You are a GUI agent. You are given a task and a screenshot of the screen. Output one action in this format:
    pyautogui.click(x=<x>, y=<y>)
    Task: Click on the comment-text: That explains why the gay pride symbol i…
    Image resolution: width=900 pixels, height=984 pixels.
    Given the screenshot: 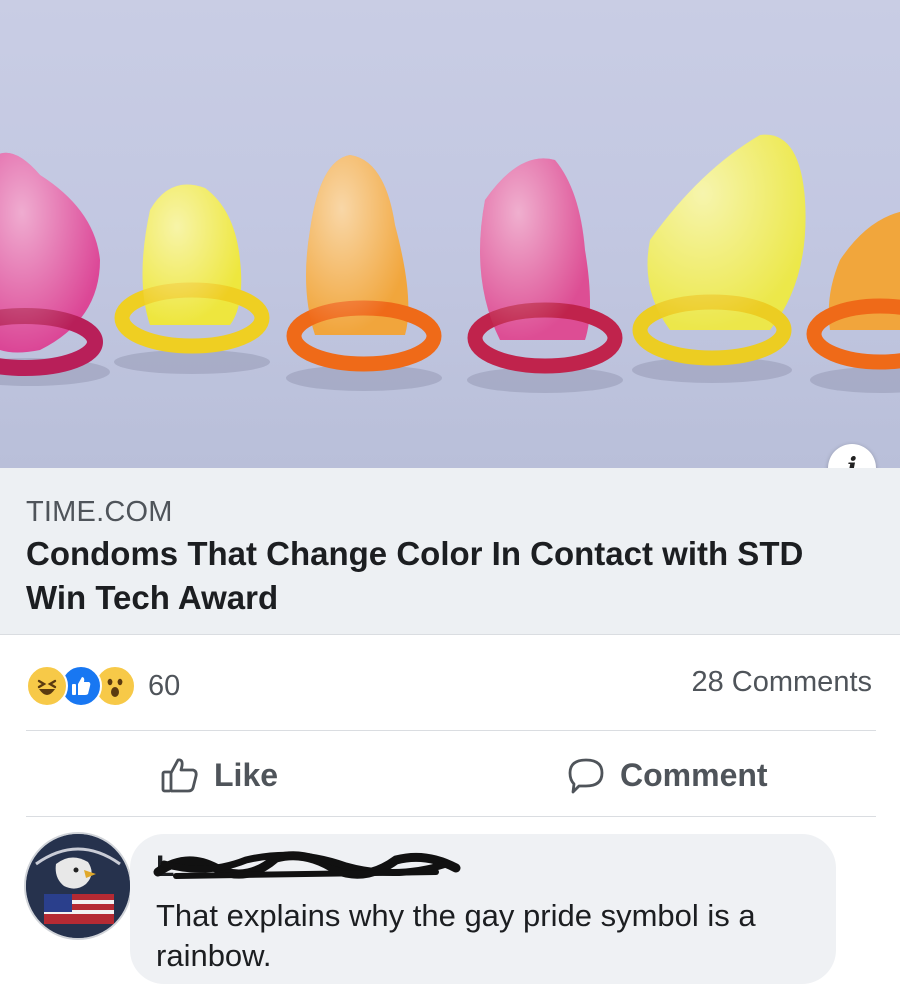 What is the action you would take?
    pyautogui.click(x=456, y=935)
    